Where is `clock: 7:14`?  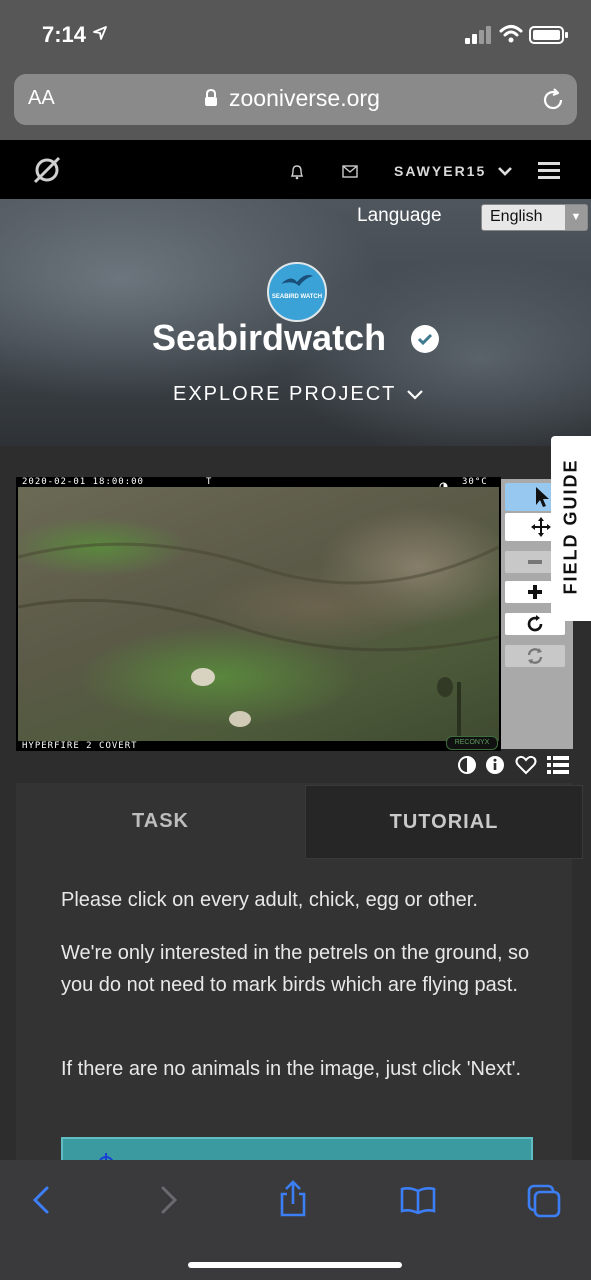
clock: 7:14 is located at coordinates (64, 34).